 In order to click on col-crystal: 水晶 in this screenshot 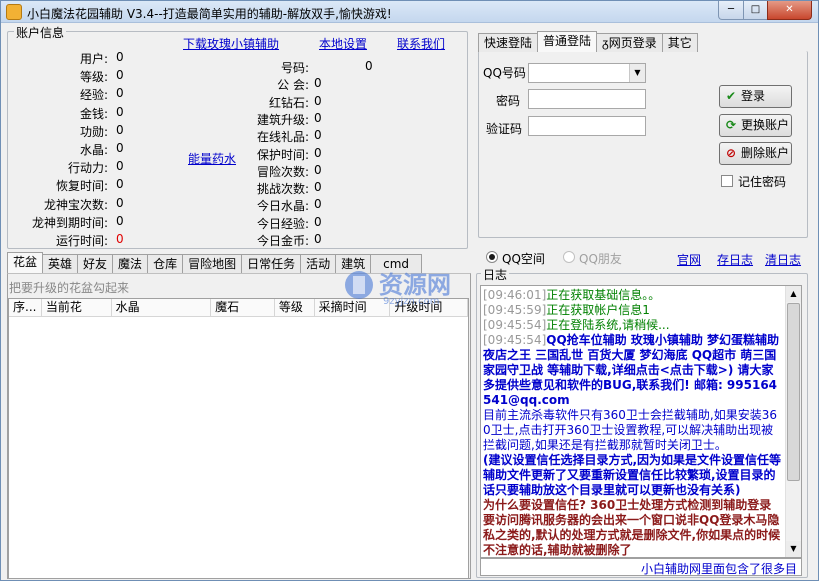, I will do `click(162, 308)`.